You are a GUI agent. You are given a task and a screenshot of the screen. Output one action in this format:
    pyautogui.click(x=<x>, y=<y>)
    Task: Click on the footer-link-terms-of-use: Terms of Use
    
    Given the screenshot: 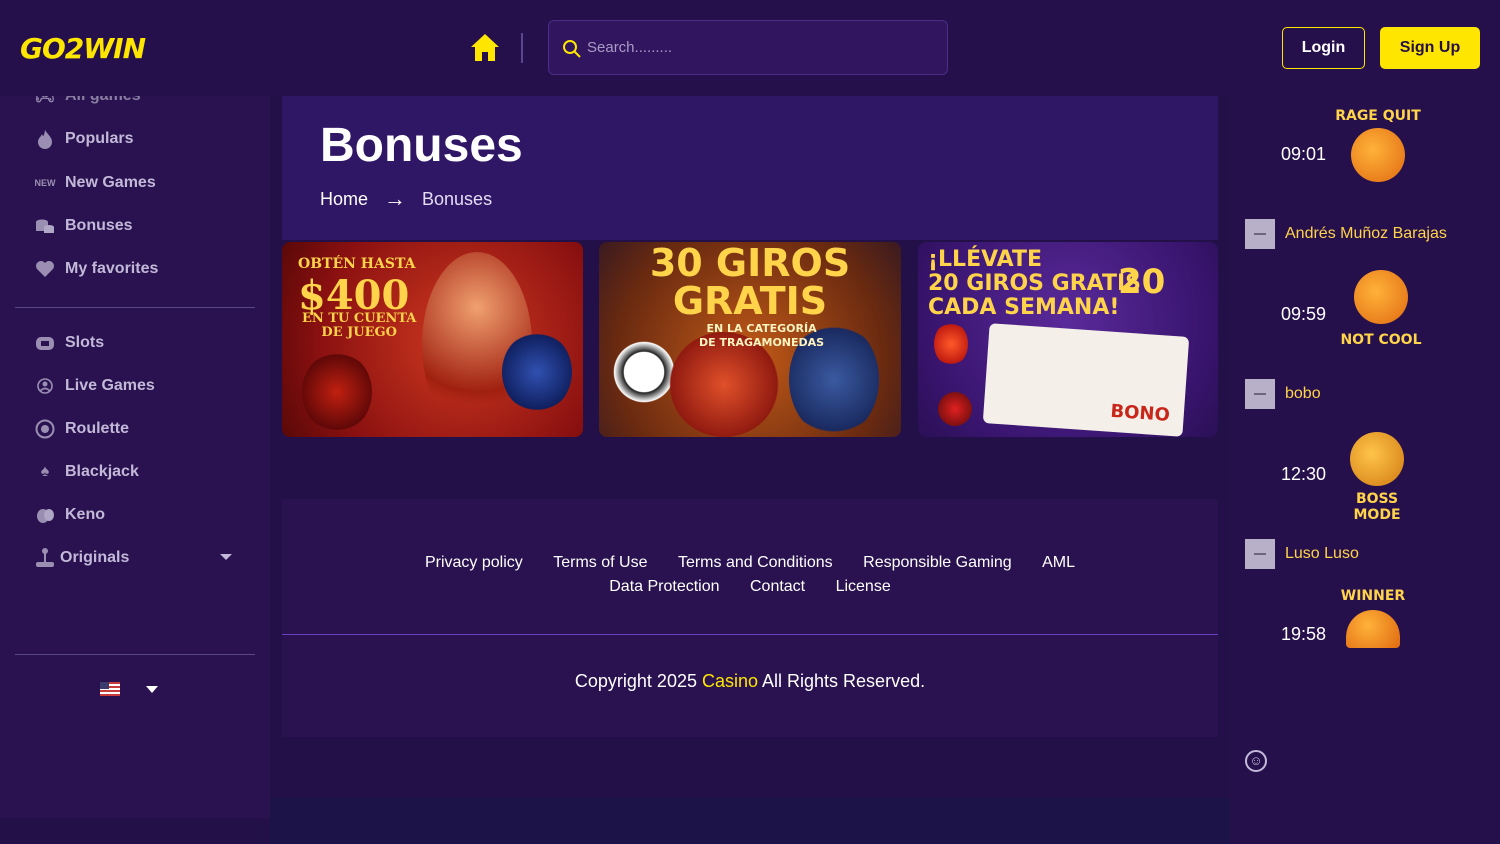 What is the action you would take?
    pyautogui.click(x=600, y=562)
    